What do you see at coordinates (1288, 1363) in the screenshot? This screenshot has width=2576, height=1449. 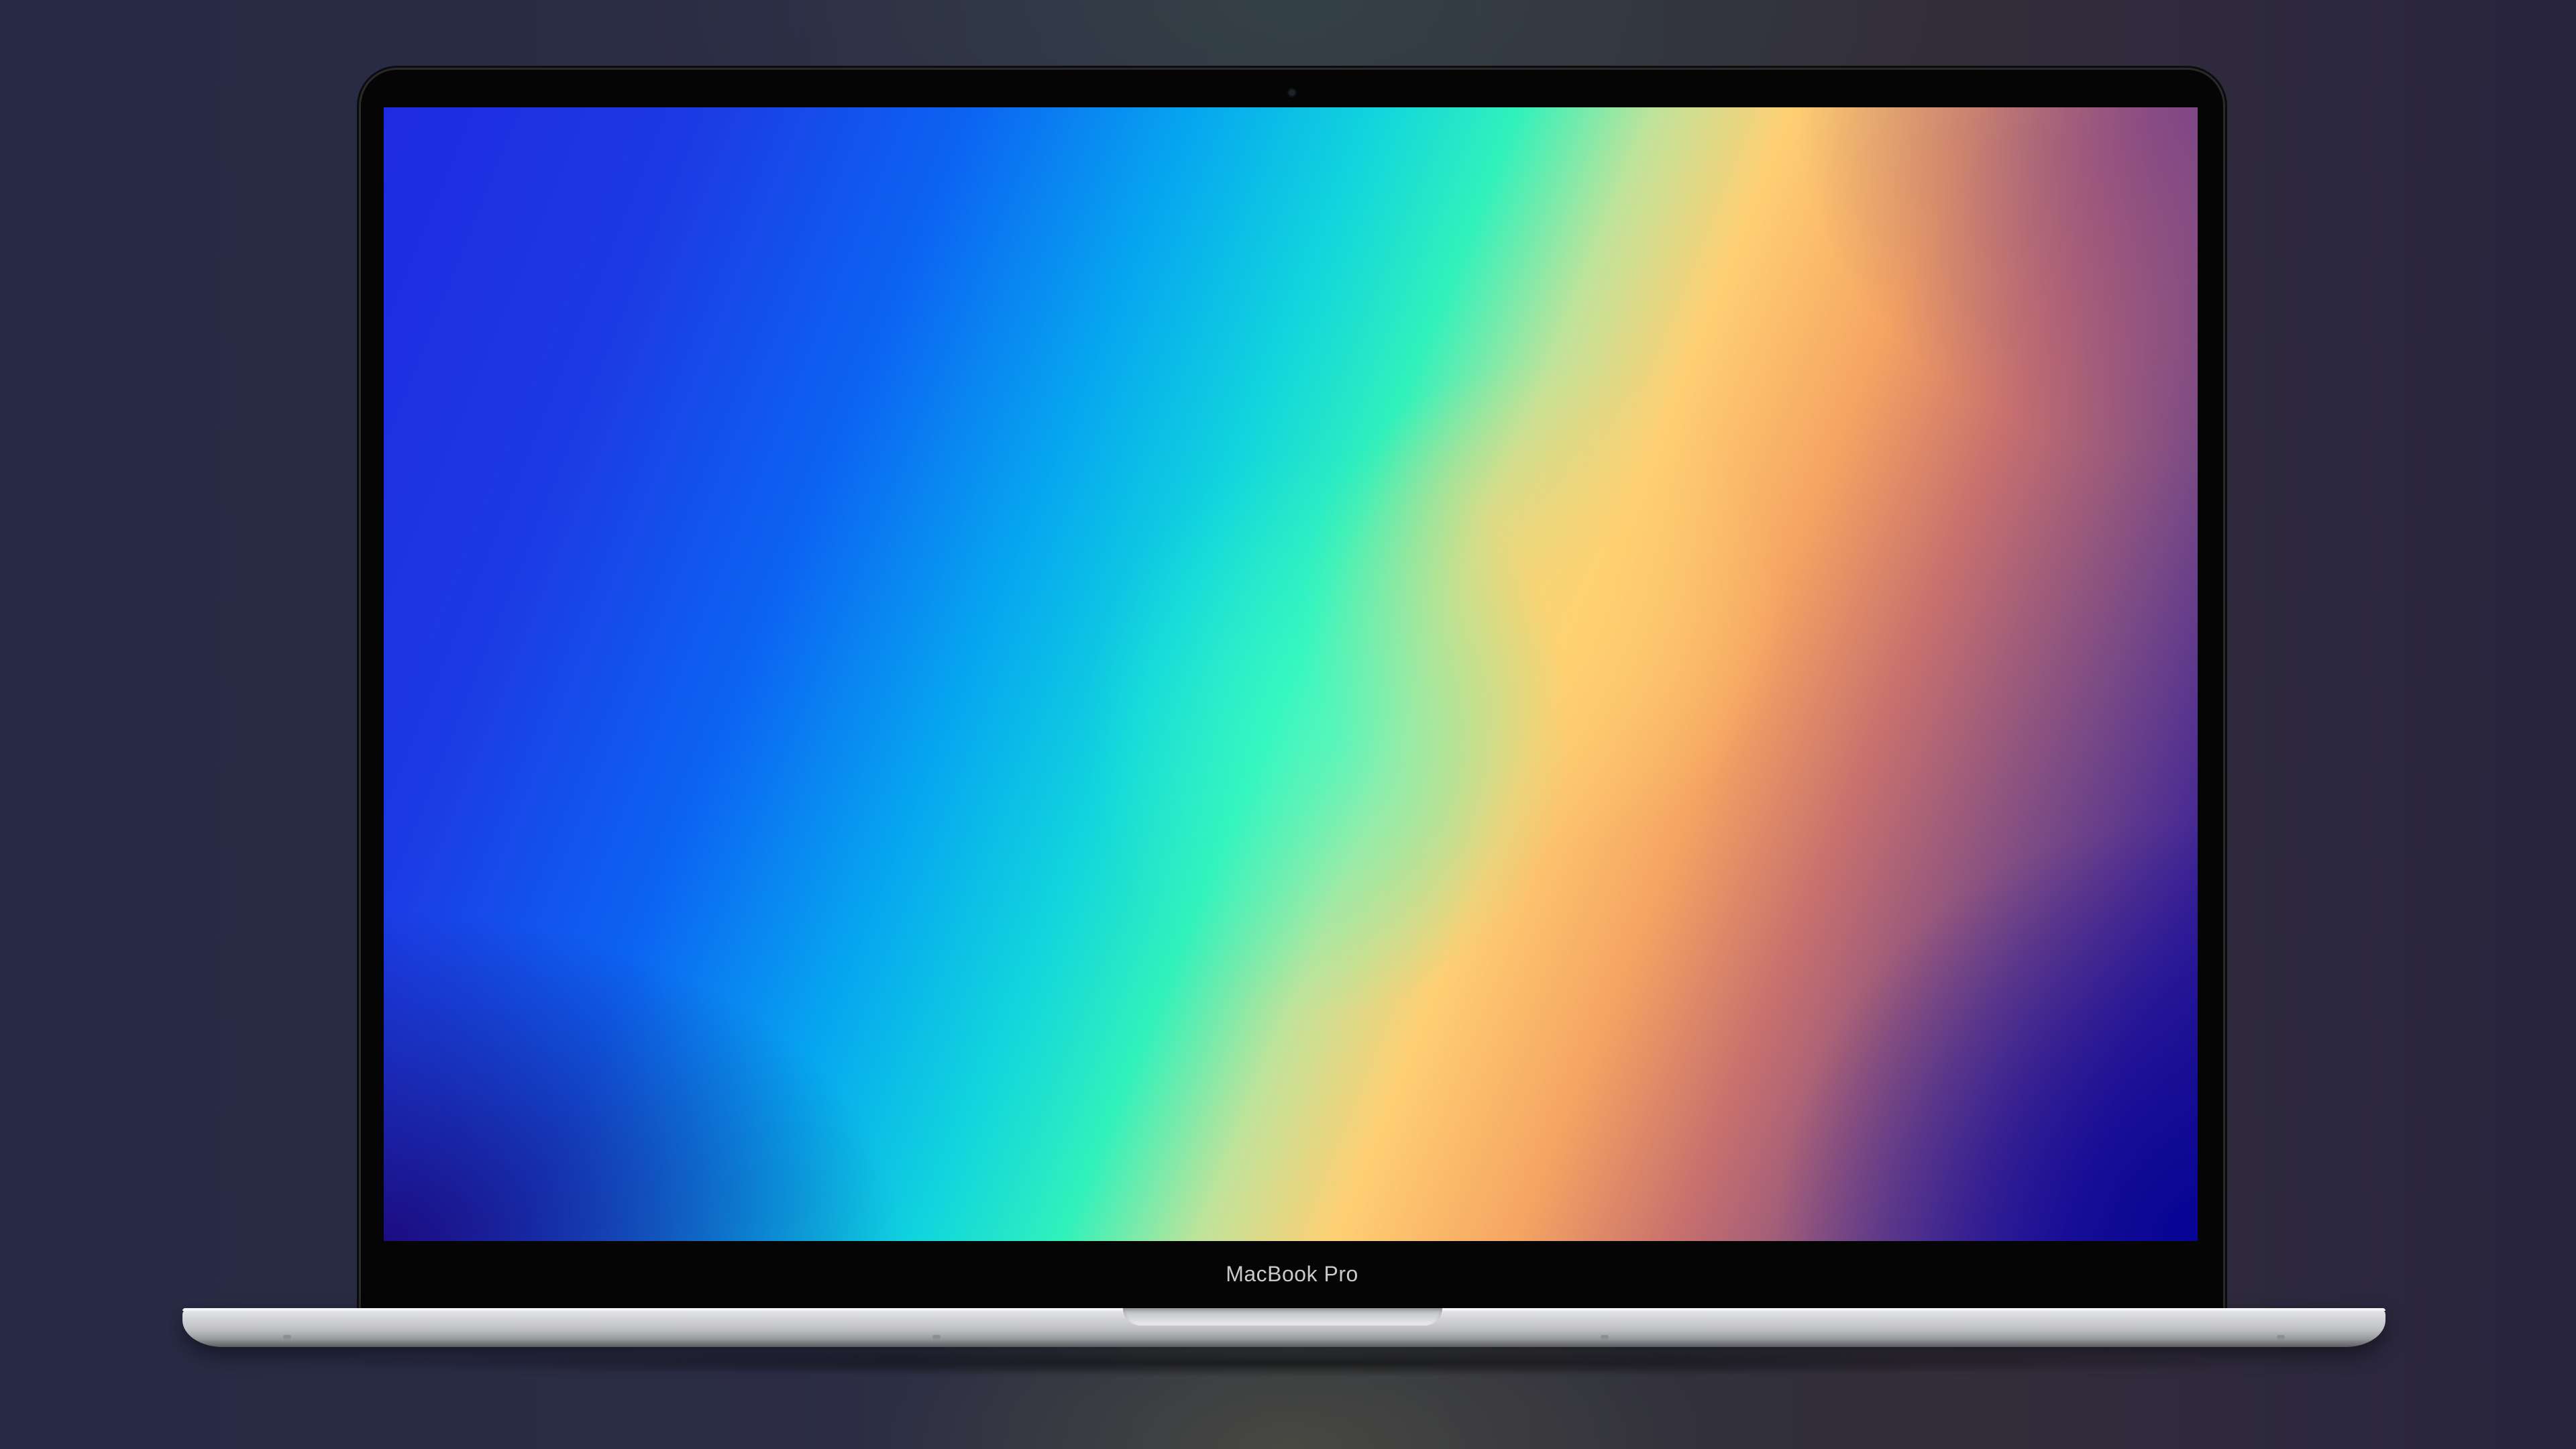 I see `laptop-shadow` at bounding box center [1288, 1363].